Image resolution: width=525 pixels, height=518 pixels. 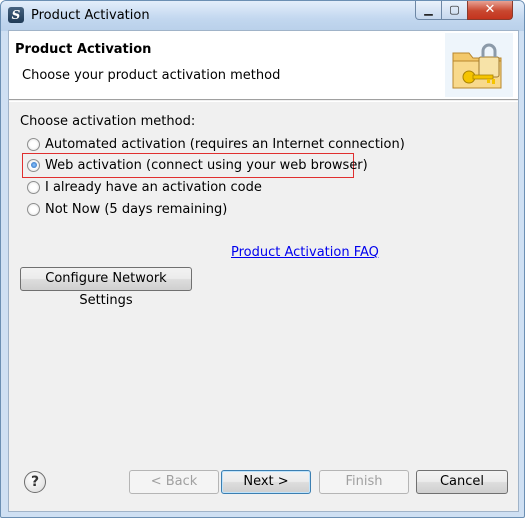 I want to click on minimize-button: ▁, so click(x=428, y=10).